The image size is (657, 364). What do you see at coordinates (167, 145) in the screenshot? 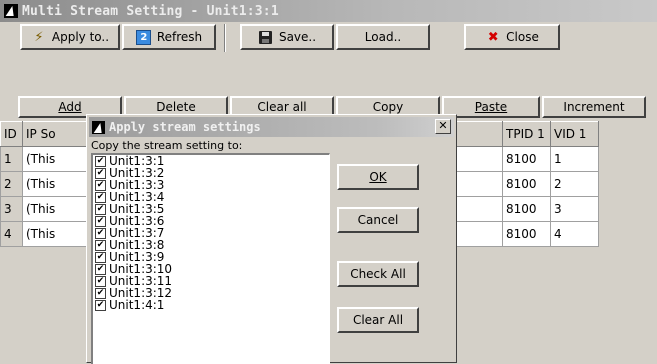
I see `dialog-prompt: Copy the stream setting to:` at bounding box center [167, 145].